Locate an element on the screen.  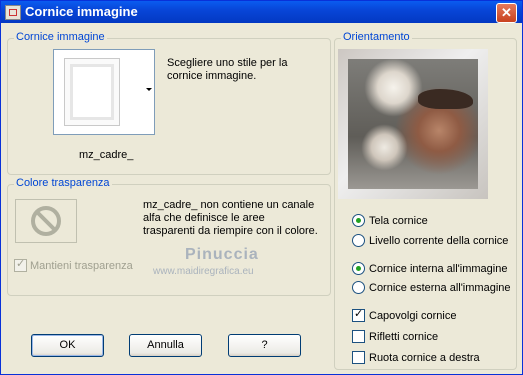
radio-frame-outside is located at coordinates (358, 287).